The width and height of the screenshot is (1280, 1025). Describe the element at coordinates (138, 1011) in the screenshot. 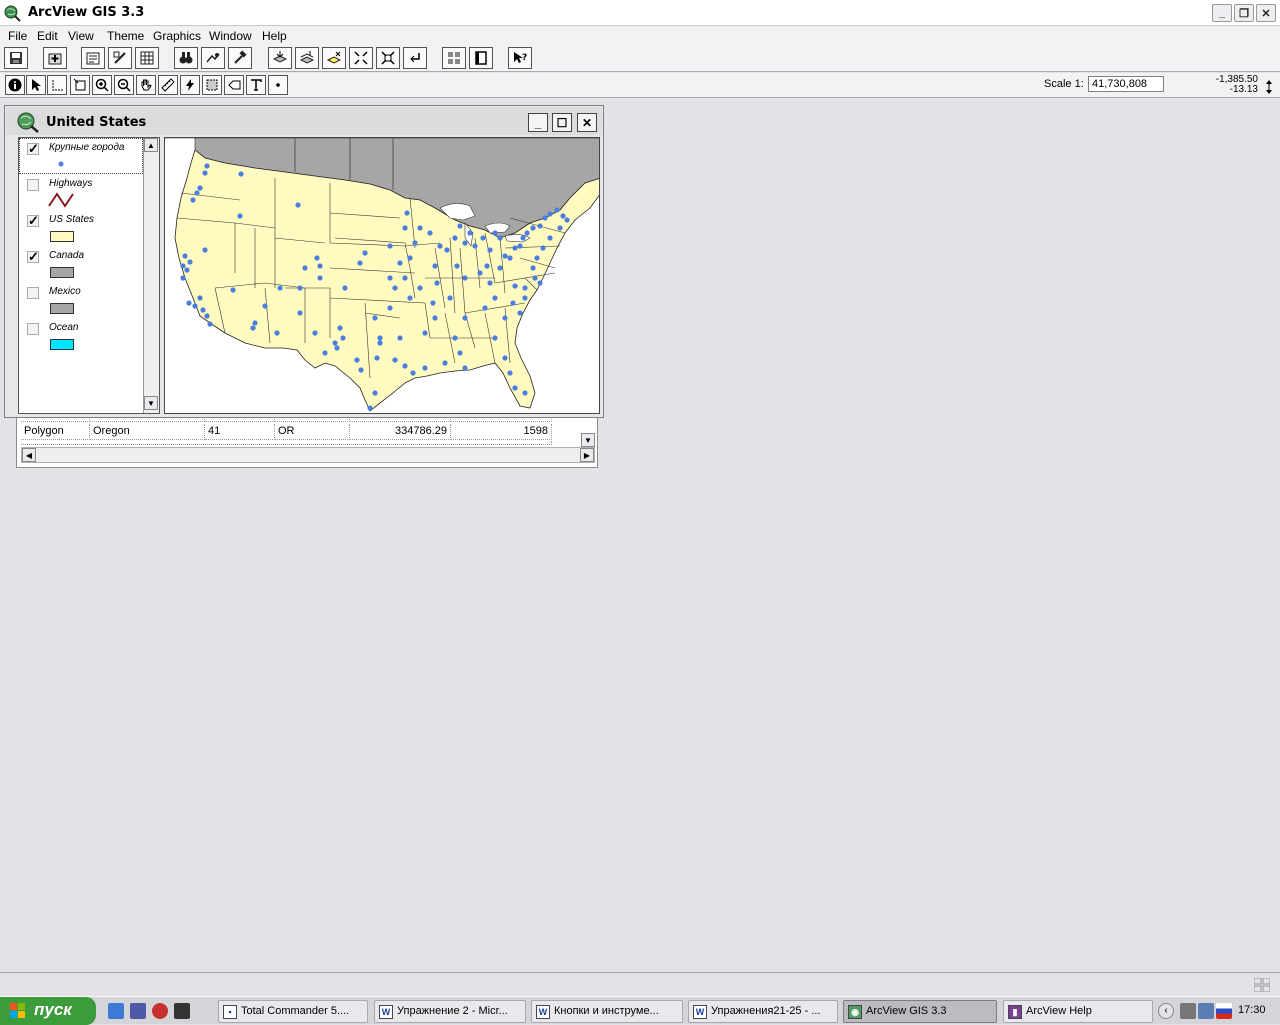

I see `floppy-quicklaunch-icon` at that location.